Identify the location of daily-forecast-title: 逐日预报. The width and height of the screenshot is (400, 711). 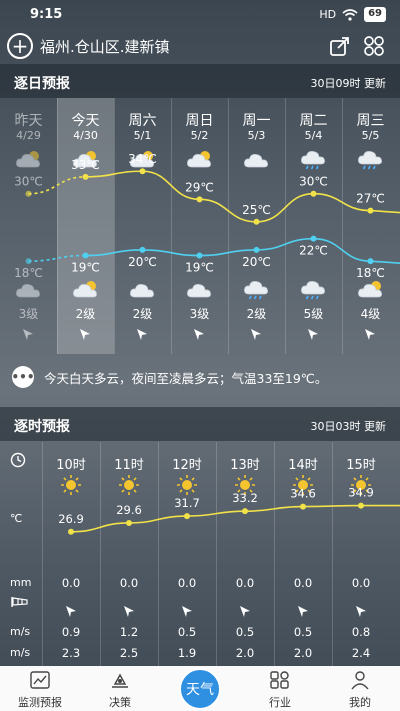
(42, 84).